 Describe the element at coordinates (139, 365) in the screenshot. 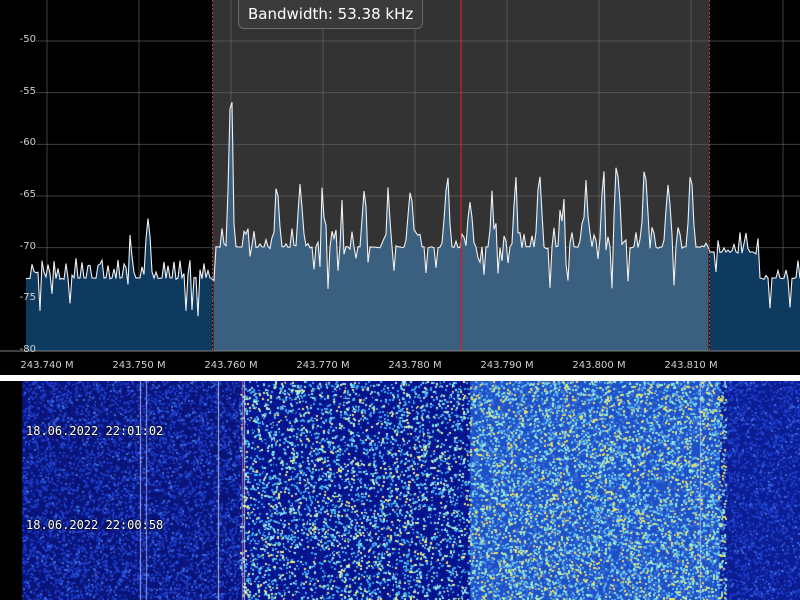

I see `x-tick-label: 243.750 M` at that location.